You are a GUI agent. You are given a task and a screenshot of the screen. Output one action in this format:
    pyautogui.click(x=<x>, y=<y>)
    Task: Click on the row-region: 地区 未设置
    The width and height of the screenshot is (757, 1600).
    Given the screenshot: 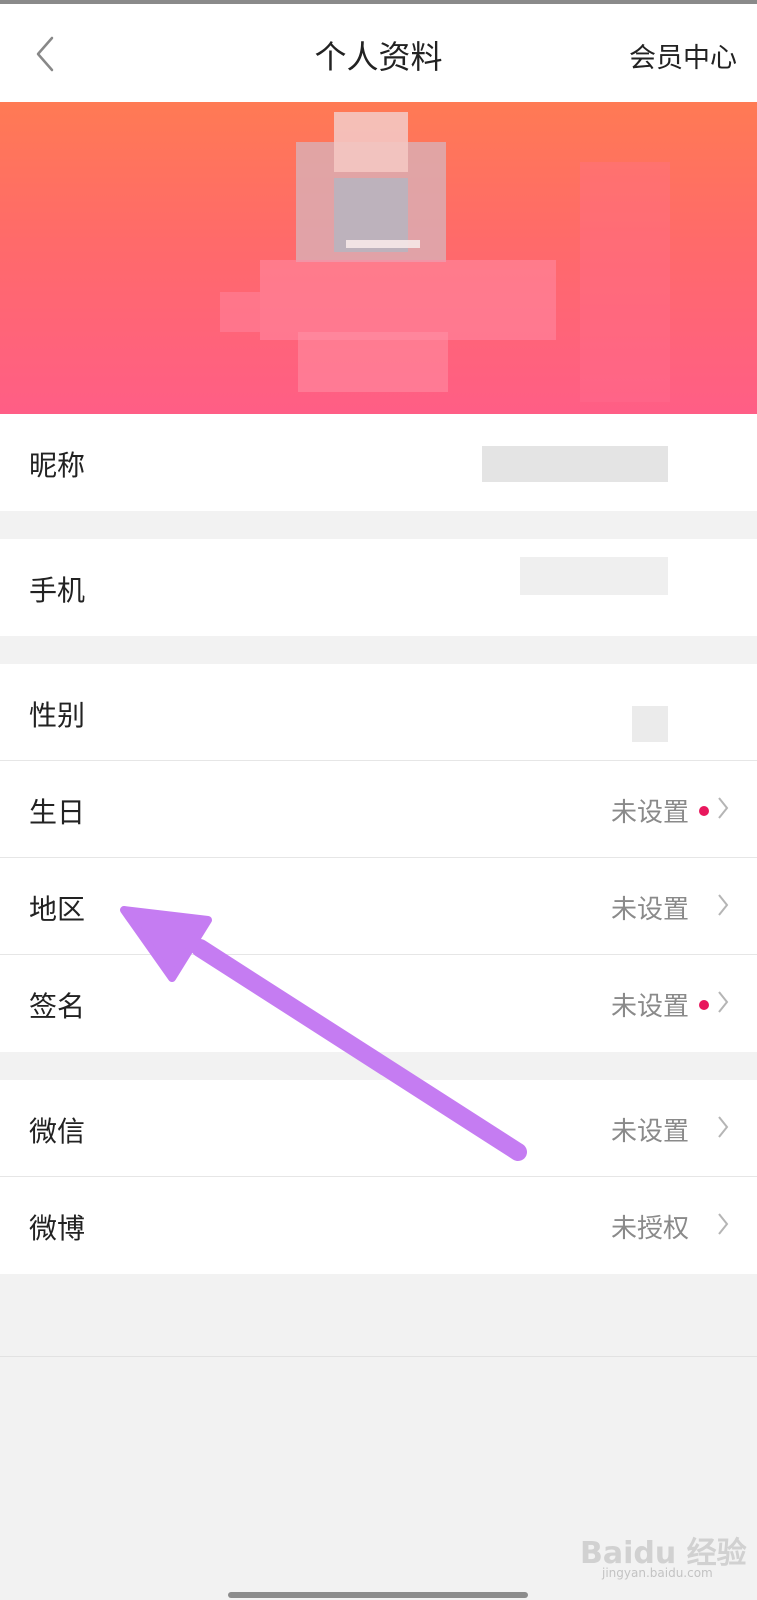 What is the action you would take?
    pyautogui.click(x=378, y=906)
    